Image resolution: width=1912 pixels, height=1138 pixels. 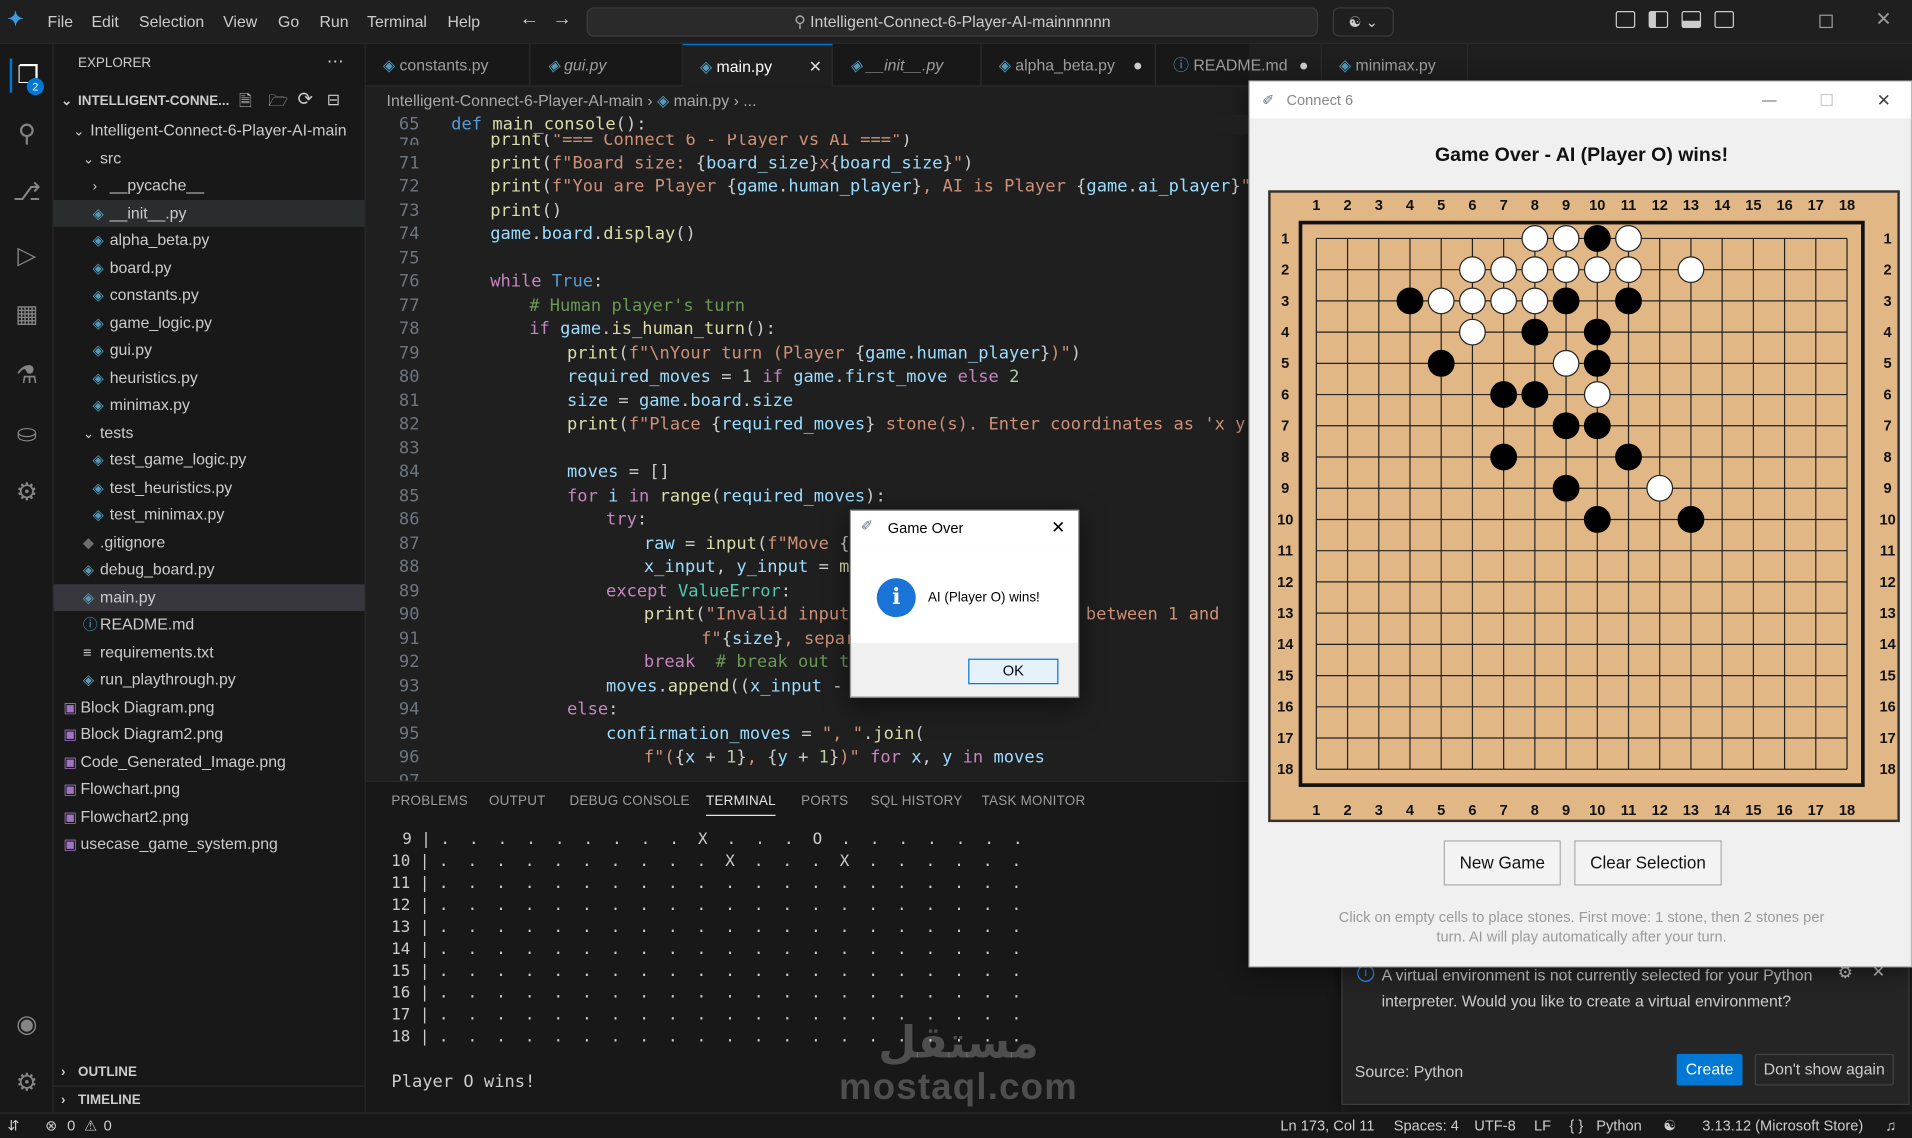 I want to click on tree-file: ◈ alpha_beta.py, so click(x=209, y=240).